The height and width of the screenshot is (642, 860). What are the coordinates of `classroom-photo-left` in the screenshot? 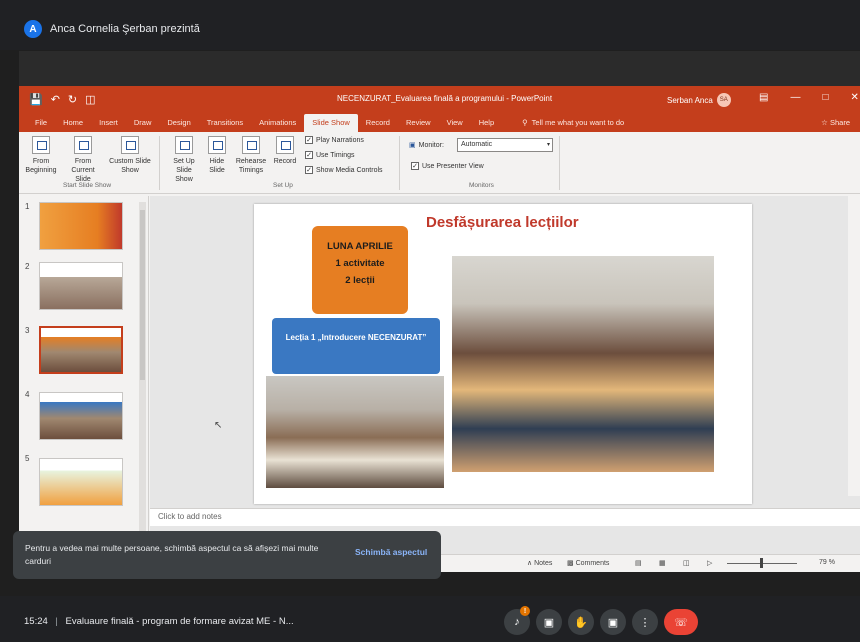 It's located at (355, 432).